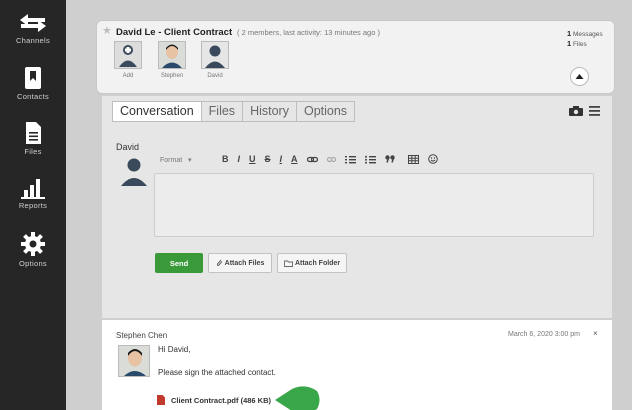 This screenshot has height=410, width=632. I want to click on send-button: Send, so click(179, 263).